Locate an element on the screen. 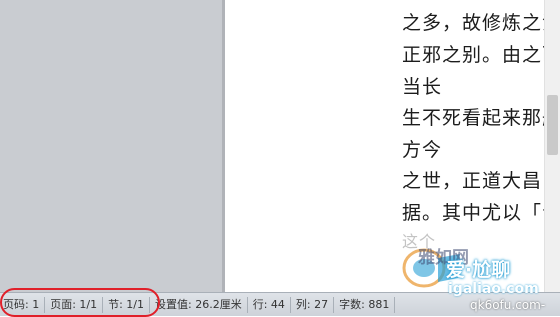  document-line: 之多，故修炼之法 is located at coordinates (473, 23).